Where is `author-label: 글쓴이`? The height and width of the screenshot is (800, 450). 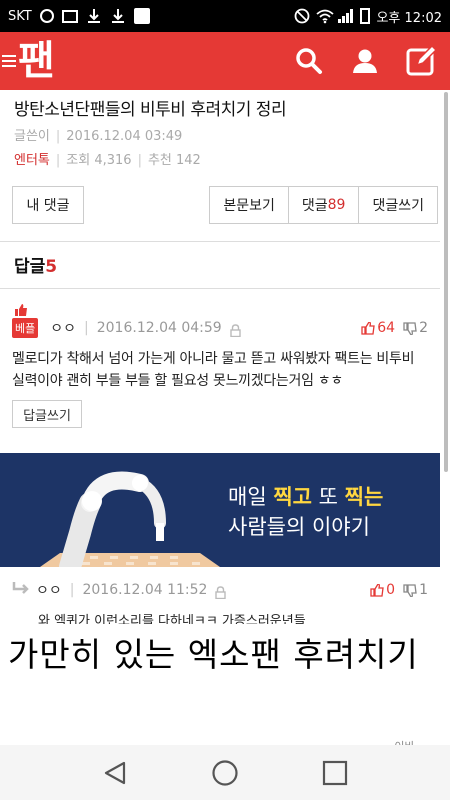 author-label: 글쓴이 is located at coordinates (32, 136).